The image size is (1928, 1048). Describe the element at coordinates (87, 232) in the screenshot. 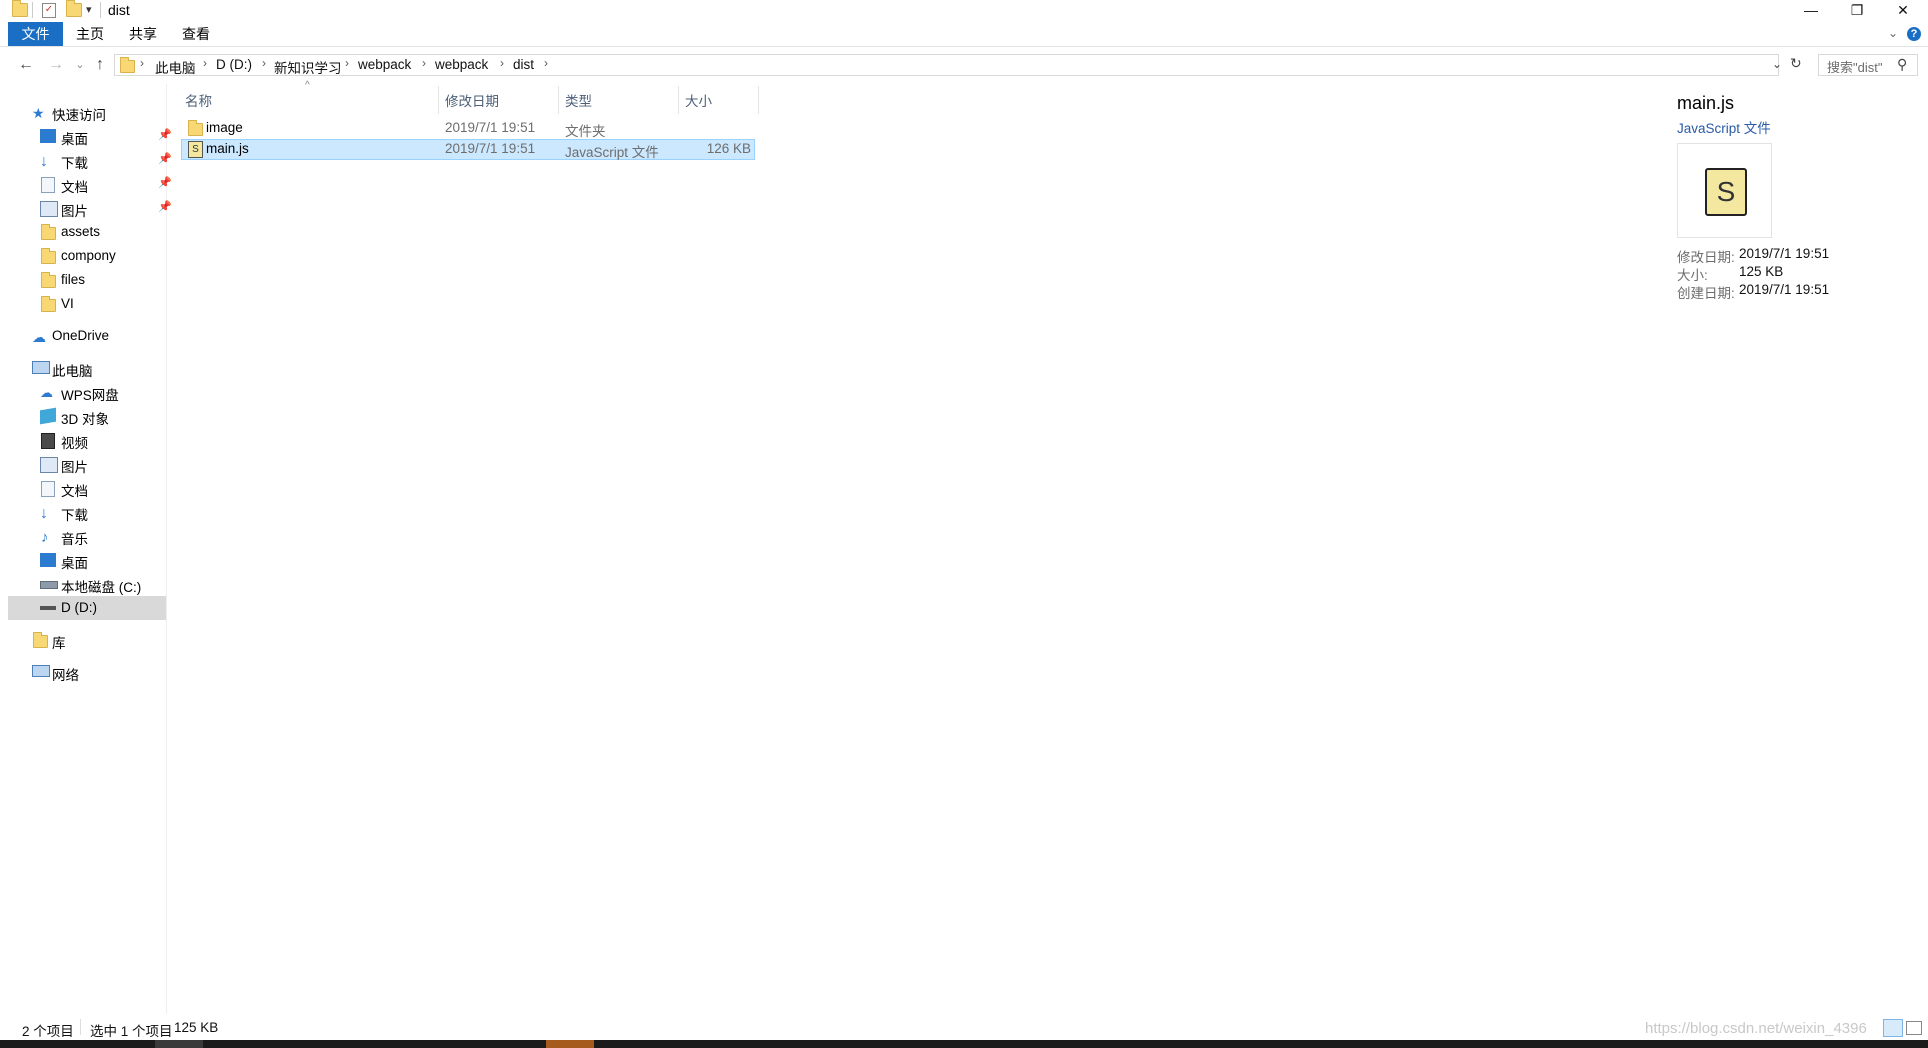

I see `nav-quick-item: assets` at that location.